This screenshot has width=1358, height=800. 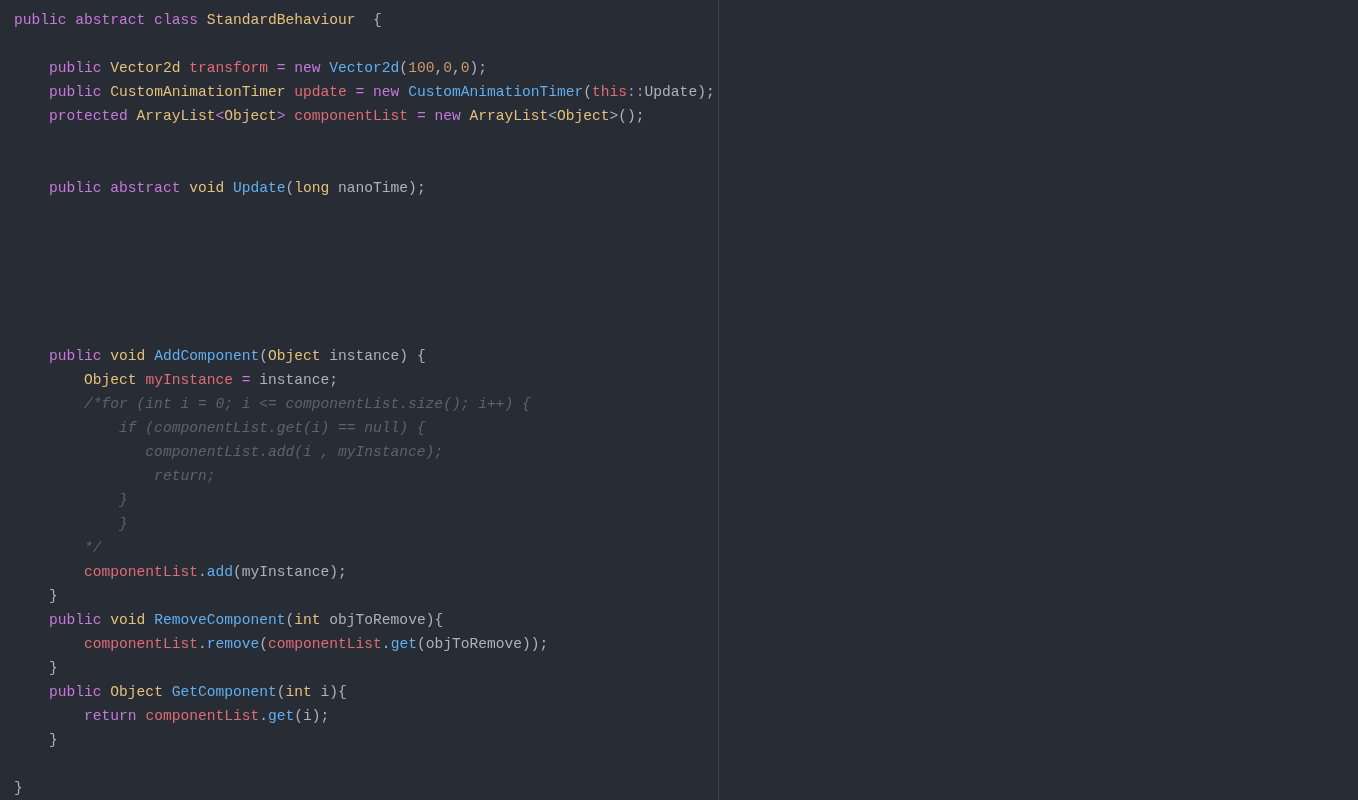 I want to click on code-line: return;, so click(x=184, y=476).